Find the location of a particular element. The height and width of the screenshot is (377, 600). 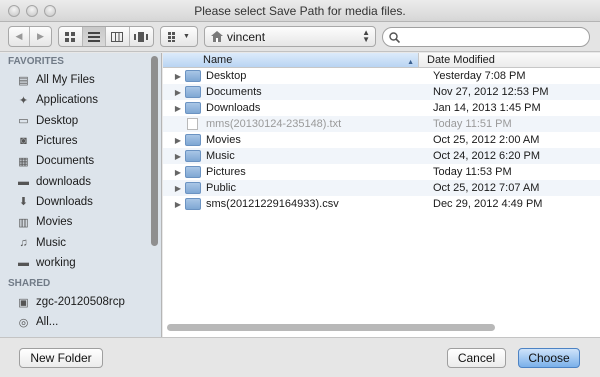

popup-arrows-icon: ▲ ▼ is located at coordinates (366, 36).